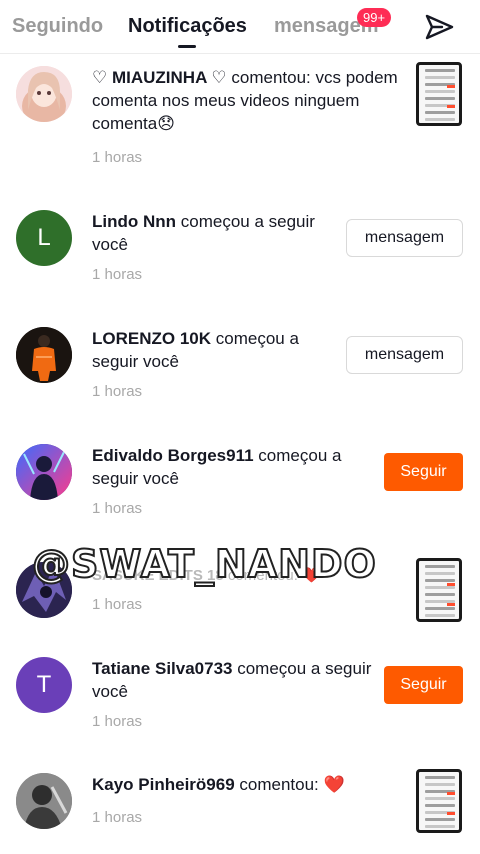 The width and height of the screenshot is (480, 854). I want to click on top-navigation: Seguindo Notificações mensagem 99+, so click(240, 27).